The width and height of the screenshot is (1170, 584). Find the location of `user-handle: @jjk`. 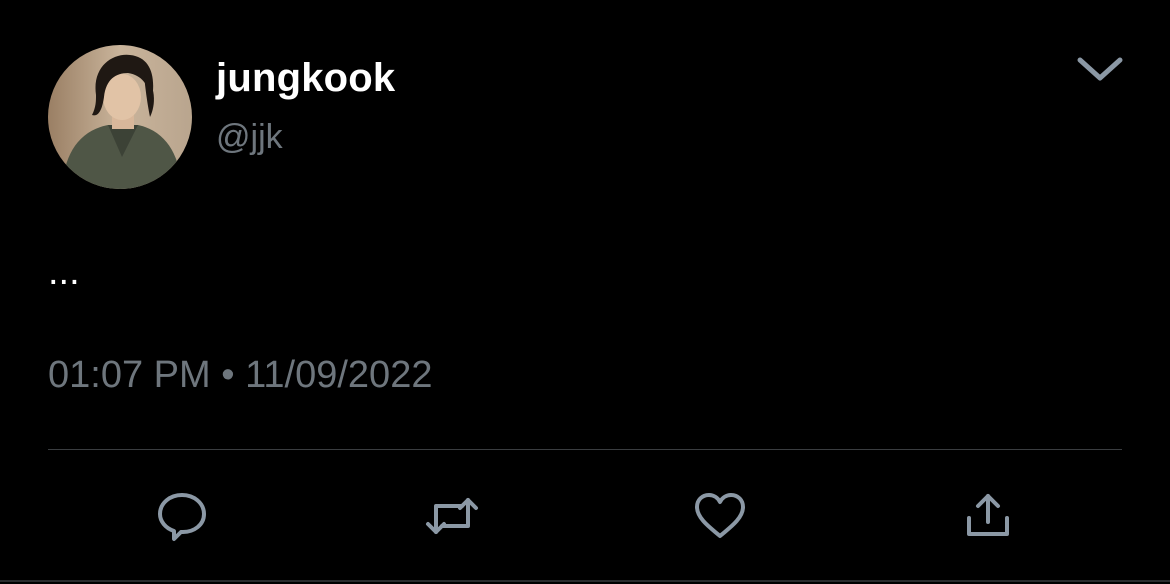

user-handle: @jjk is located at coordinates (249, 137).